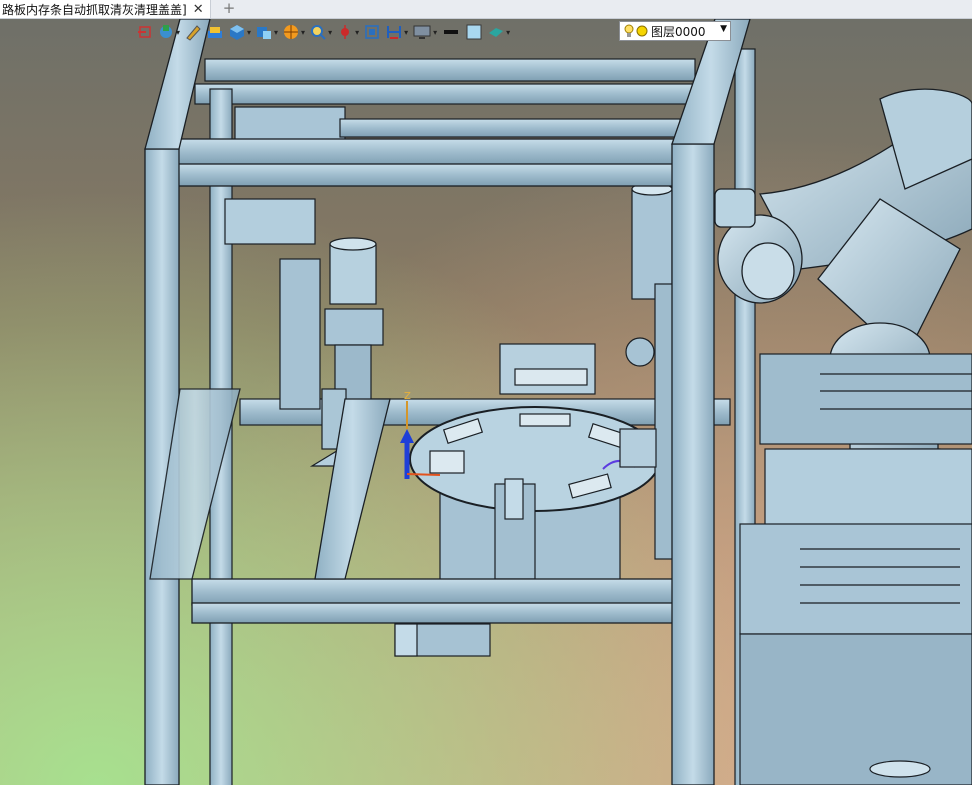 The height and width of the screenshot is (785, 972). I want to click on fit-view-button, so click(372, 32).